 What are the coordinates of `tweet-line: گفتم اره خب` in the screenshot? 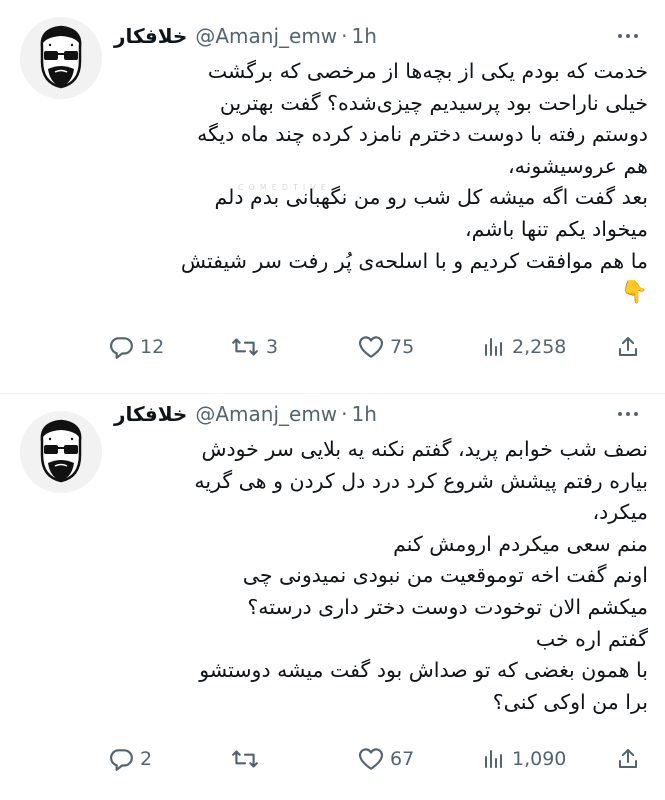 It's located at (591, 638).